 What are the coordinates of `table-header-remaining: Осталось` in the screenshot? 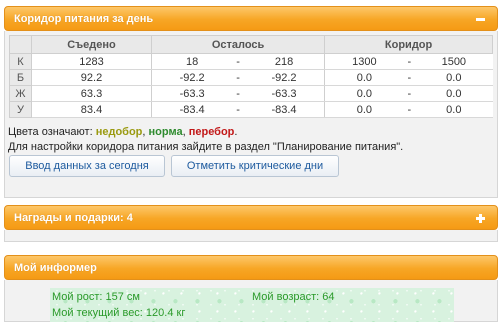 It's located at (238, 44).